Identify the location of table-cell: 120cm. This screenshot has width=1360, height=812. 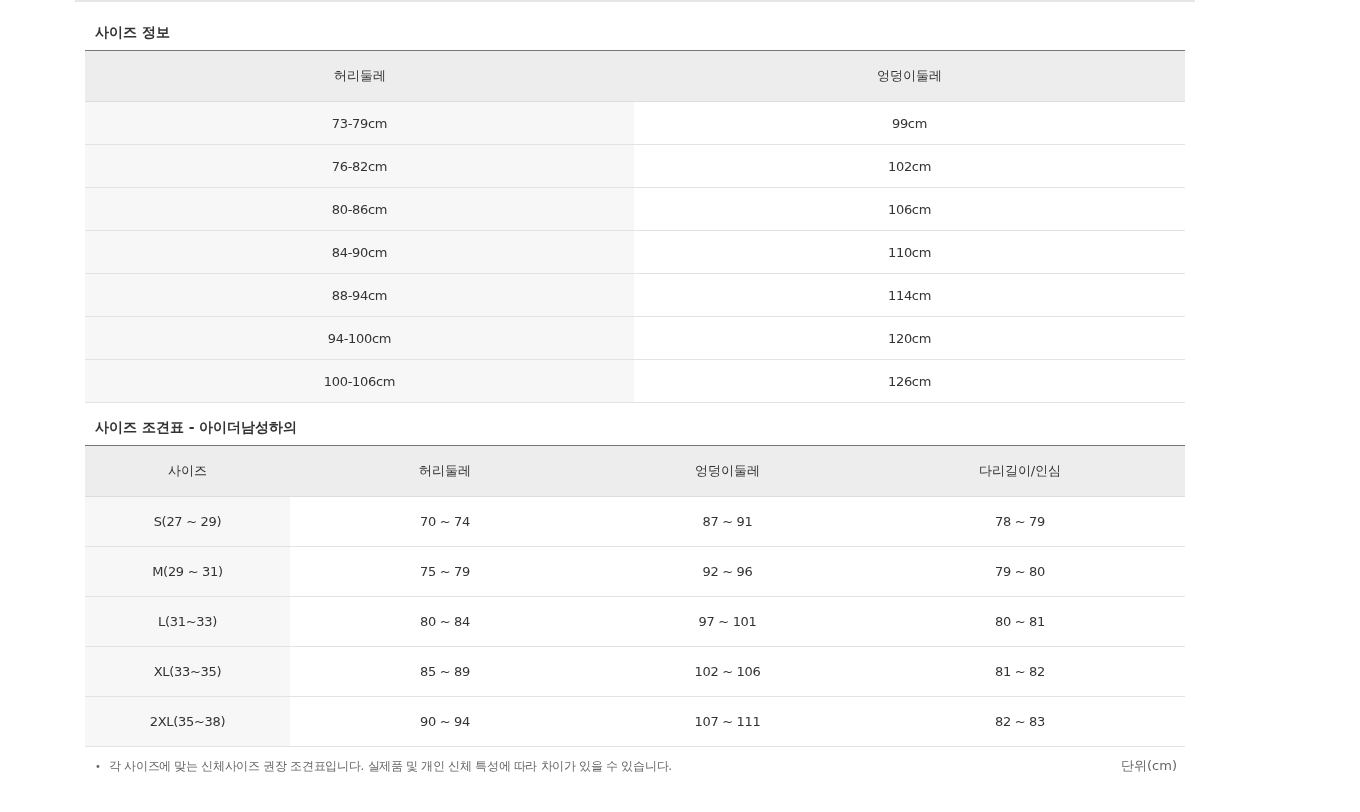
(909, 338).